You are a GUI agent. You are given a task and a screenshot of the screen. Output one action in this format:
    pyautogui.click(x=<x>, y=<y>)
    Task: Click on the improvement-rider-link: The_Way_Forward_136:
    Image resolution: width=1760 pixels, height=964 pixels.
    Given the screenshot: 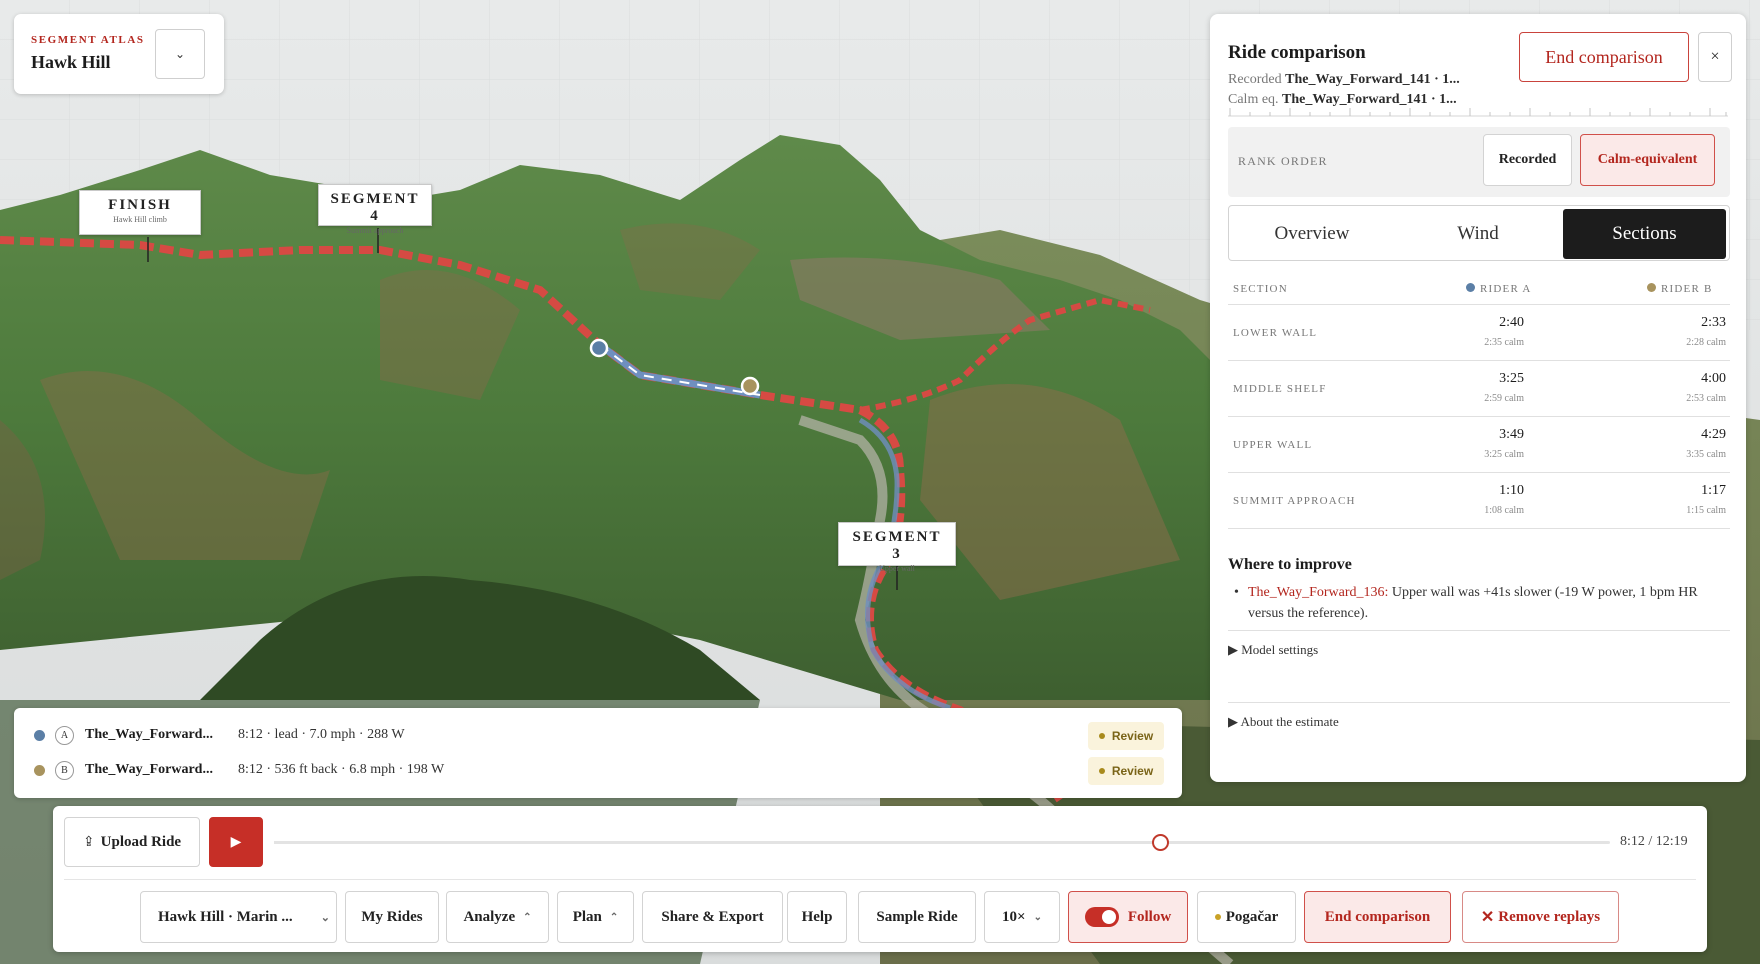 What is the action you would take?
    pyautogui.click(x=1318, y=592)
    